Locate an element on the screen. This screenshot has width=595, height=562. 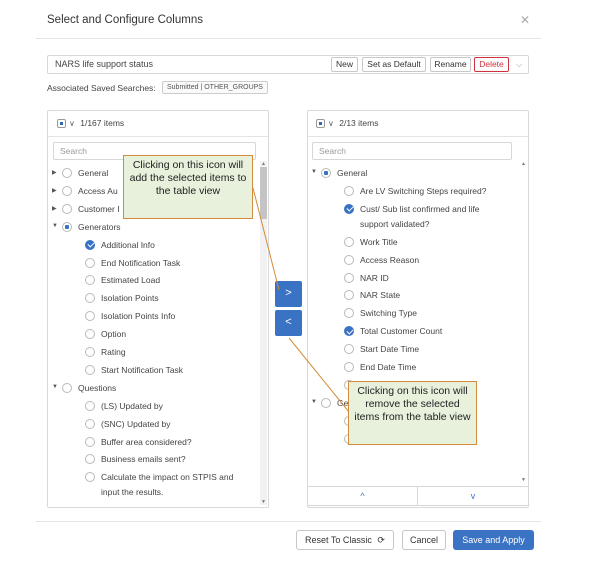
refresh-icon: ⟳ is located at coordinates (381, 540).